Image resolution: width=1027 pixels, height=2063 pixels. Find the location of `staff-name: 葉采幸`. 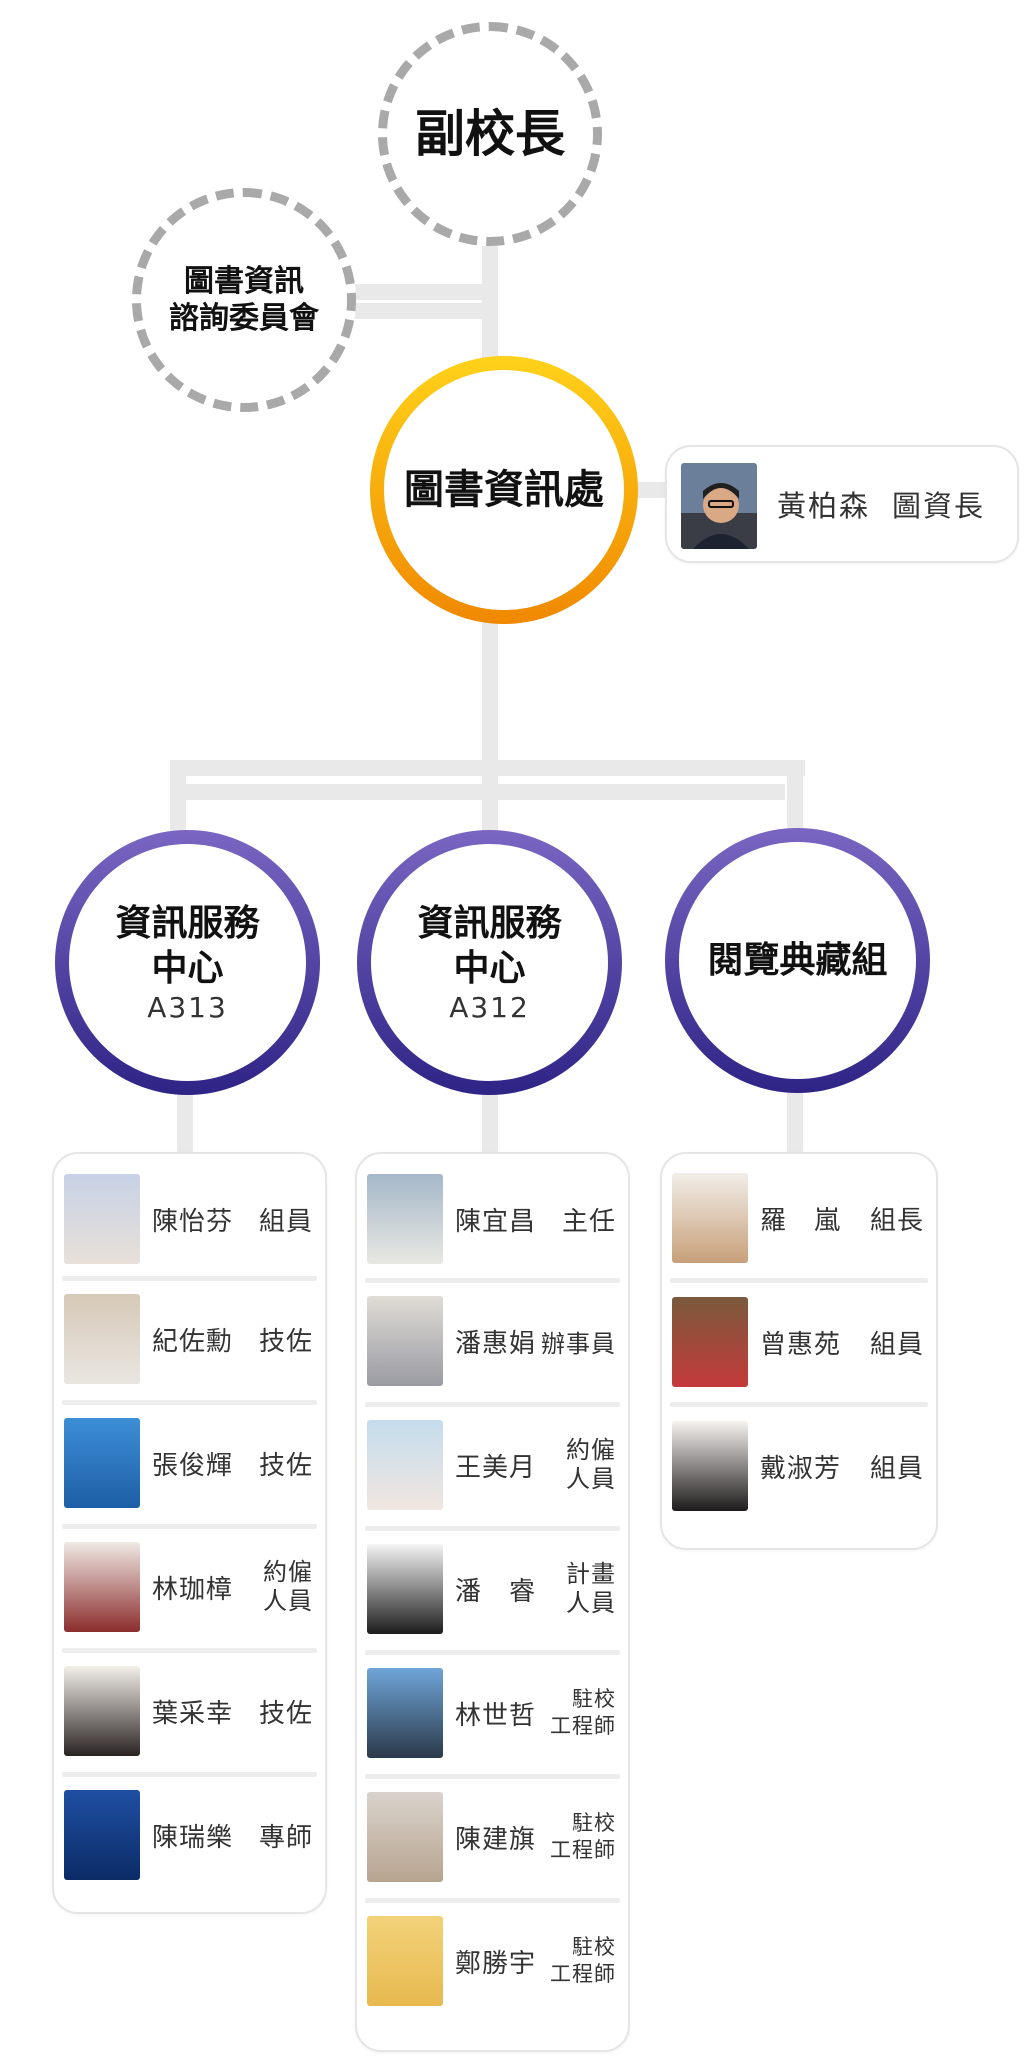

staff-name: 葉采幸 is located at coordinates (193, 1713).